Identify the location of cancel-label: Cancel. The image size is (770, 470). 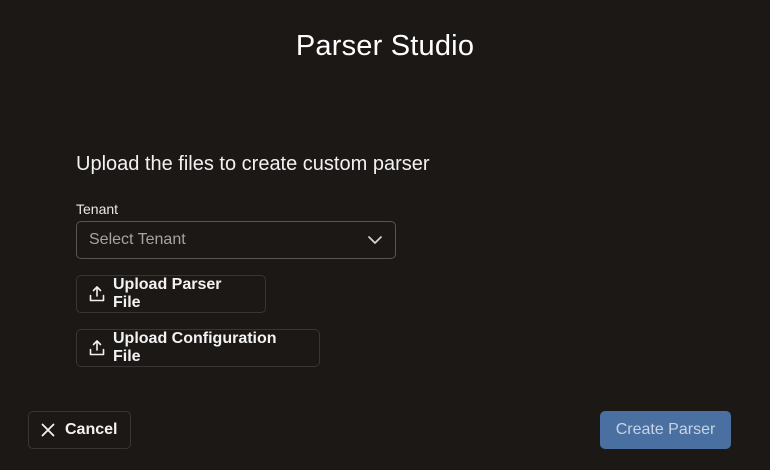
(91, 429).